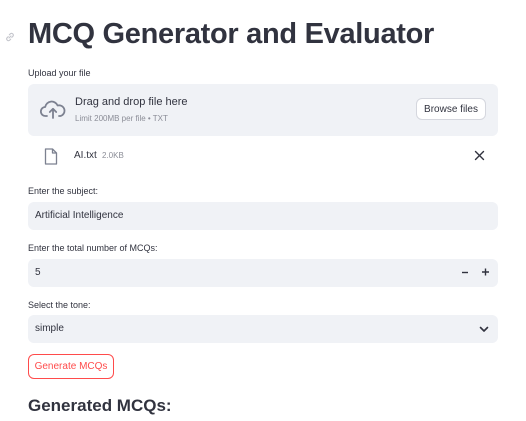 Image resolution: width=526 pixels, height=421 pixels. I want to click on close-icon, so click(479, 156).